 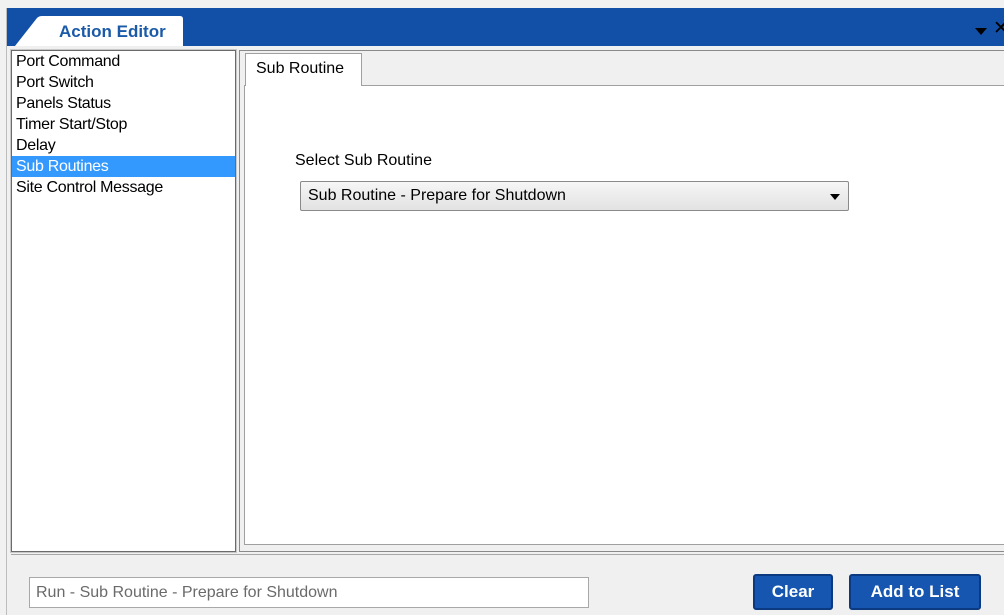 I want to click on sub-routine-select-value: Sub Routine - Prepare for Shutdown, so click(x=437, y=195).